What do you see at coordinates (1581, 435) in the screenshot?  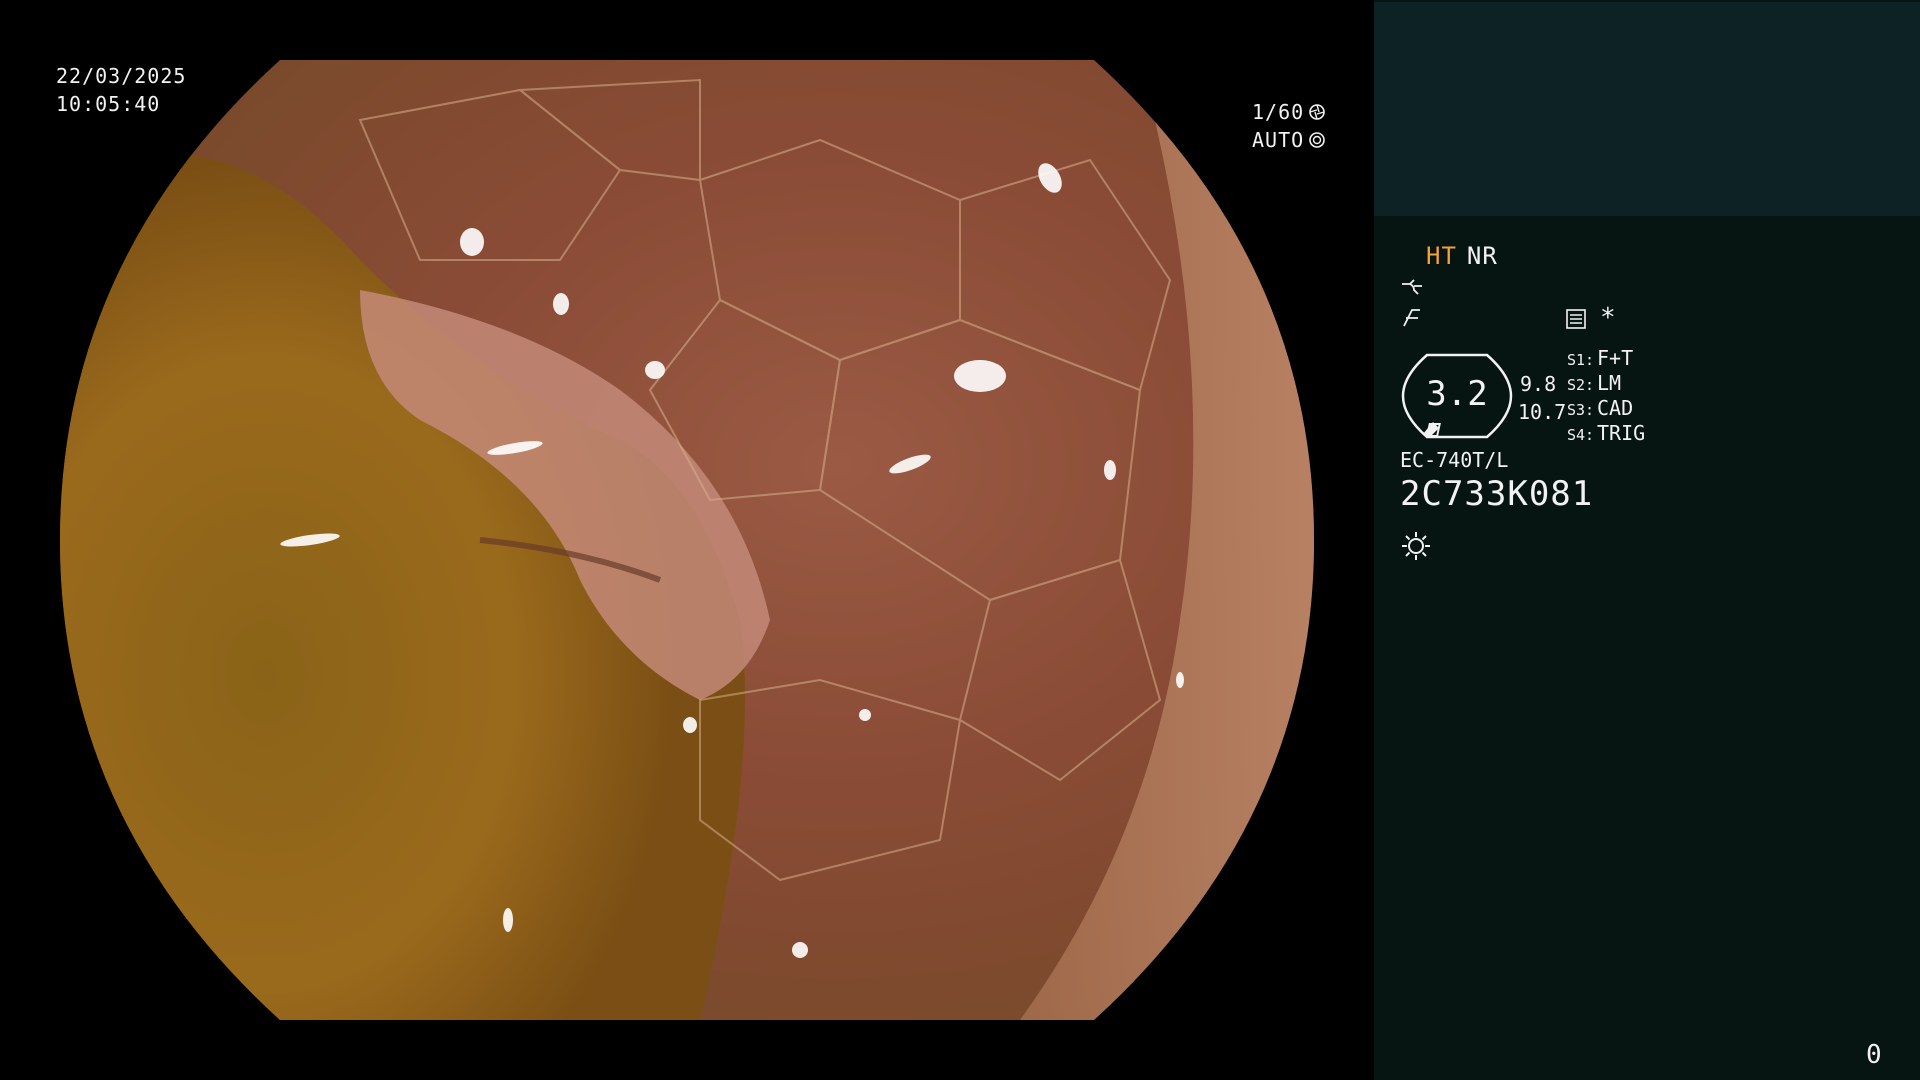 I see `switch-key: S4:` at bounding box center [1581, 435].